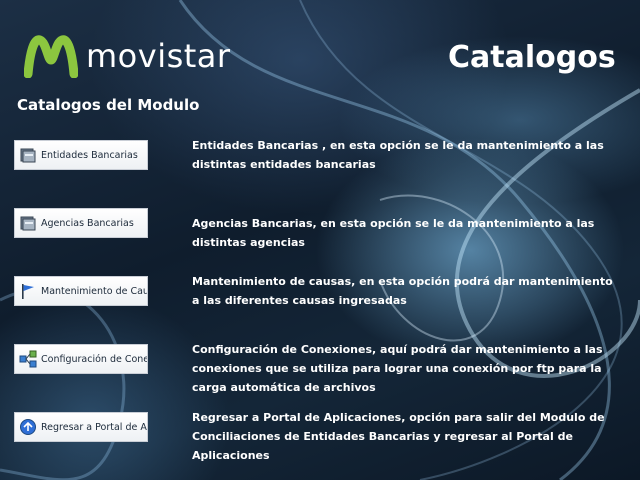 This screenshot has width=640, height=480. I want to click on back-to-portal-icon, so click(28, 427).